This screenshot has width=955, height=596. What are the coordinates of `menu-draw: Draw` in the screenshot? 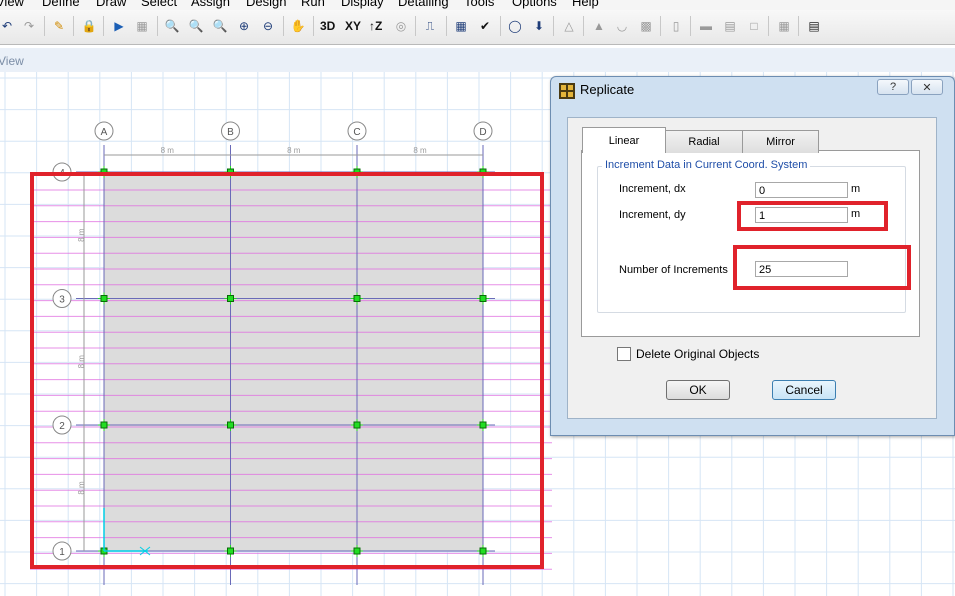 It's located at (111, 4).